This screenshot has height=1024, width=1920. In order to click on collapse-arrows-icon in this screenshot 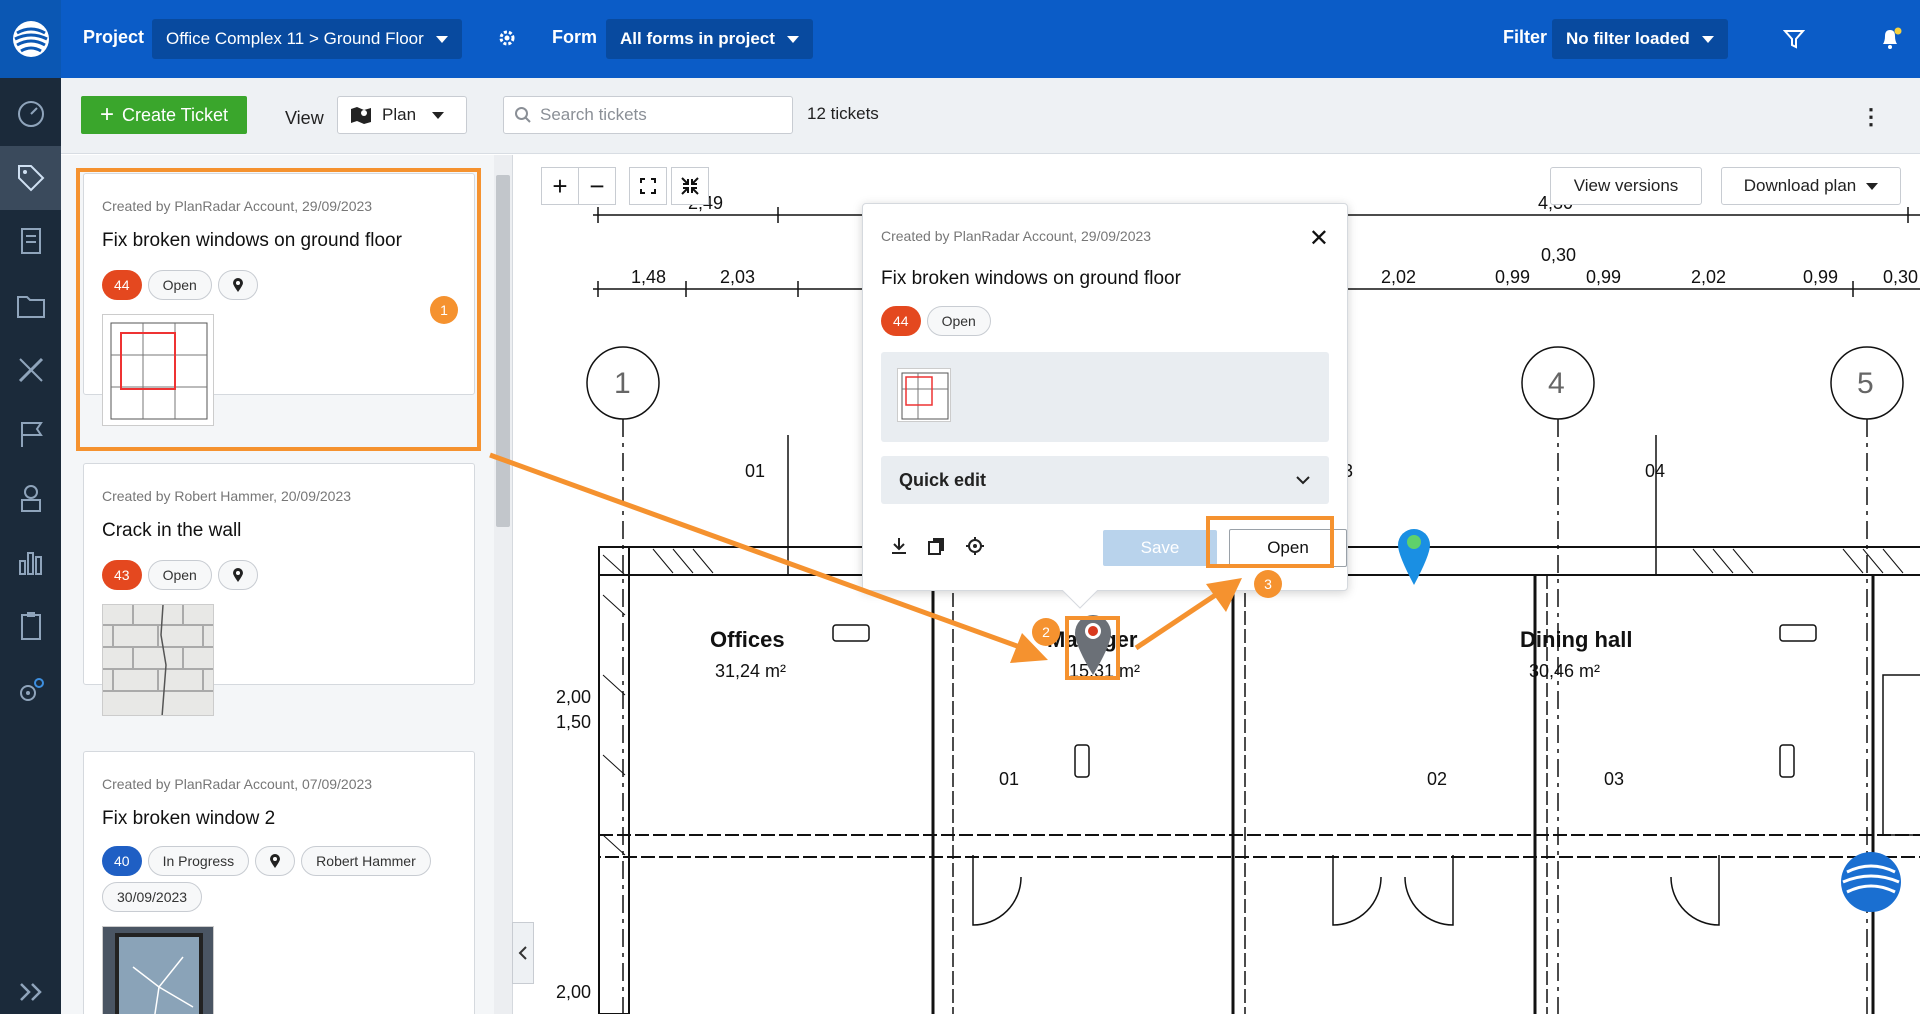, I will do `click(690, 186)`.